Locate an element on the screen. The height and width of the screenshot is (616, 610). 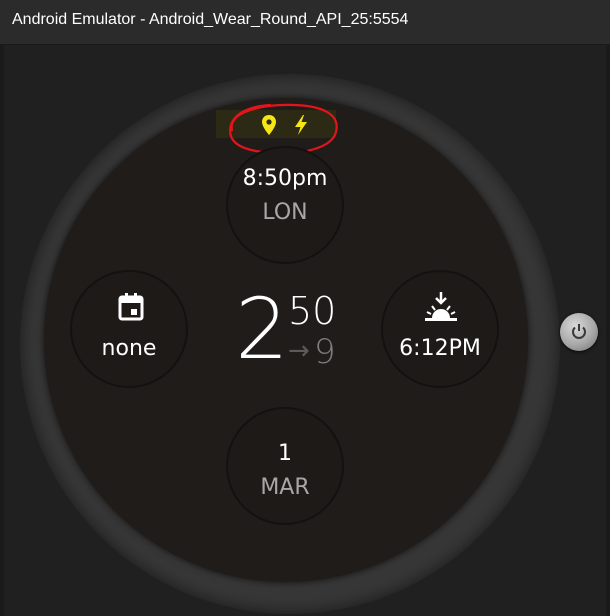
power-icon is located at coordinates (579, 332).